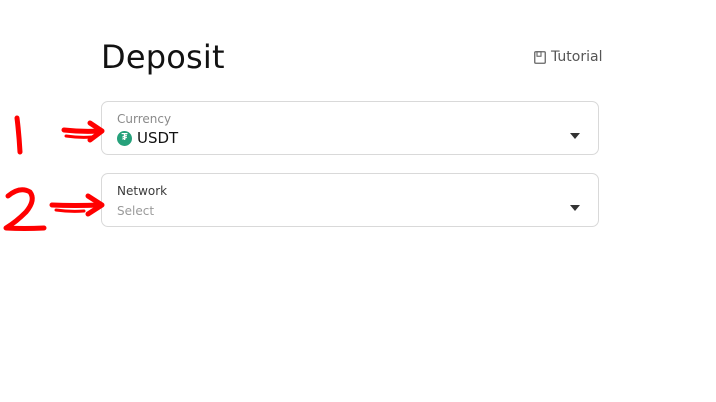 This screenshot has width=716, height=402. I want to click on book-icon, so click(540, 57).